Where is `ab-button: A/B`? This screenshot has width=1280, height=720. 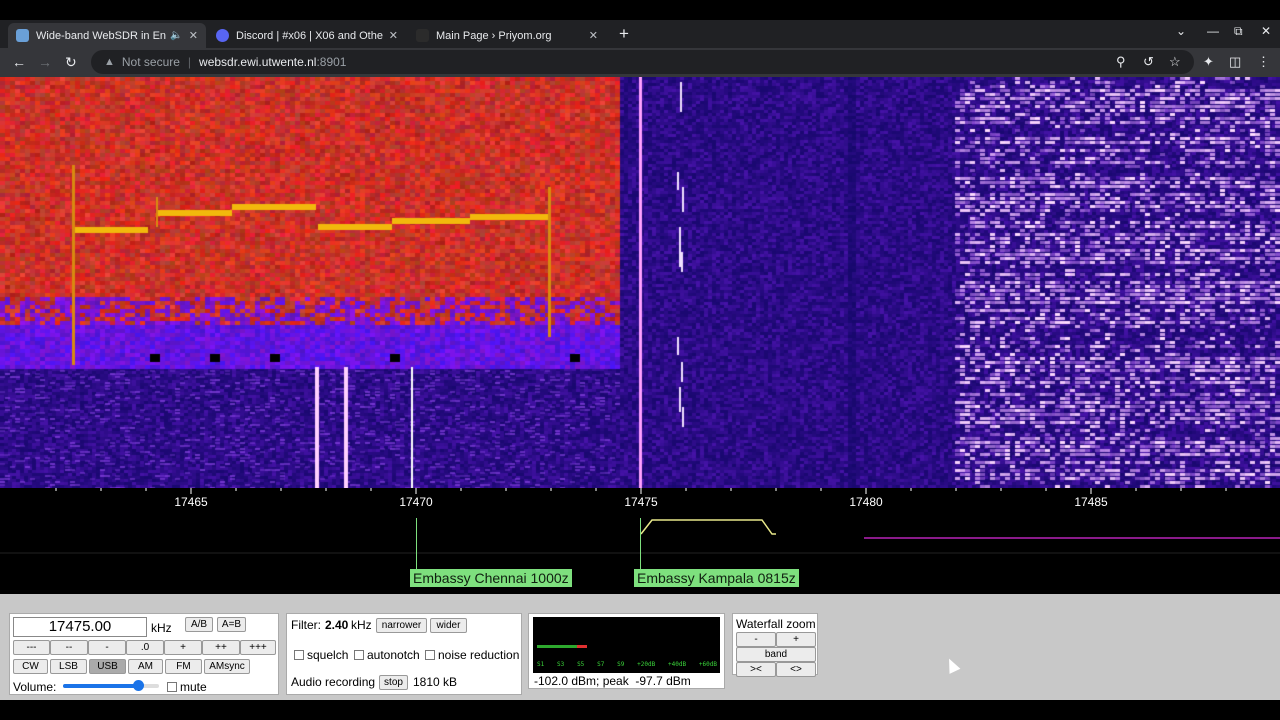
ab-button: A/B is located at coordinates (199, 624).